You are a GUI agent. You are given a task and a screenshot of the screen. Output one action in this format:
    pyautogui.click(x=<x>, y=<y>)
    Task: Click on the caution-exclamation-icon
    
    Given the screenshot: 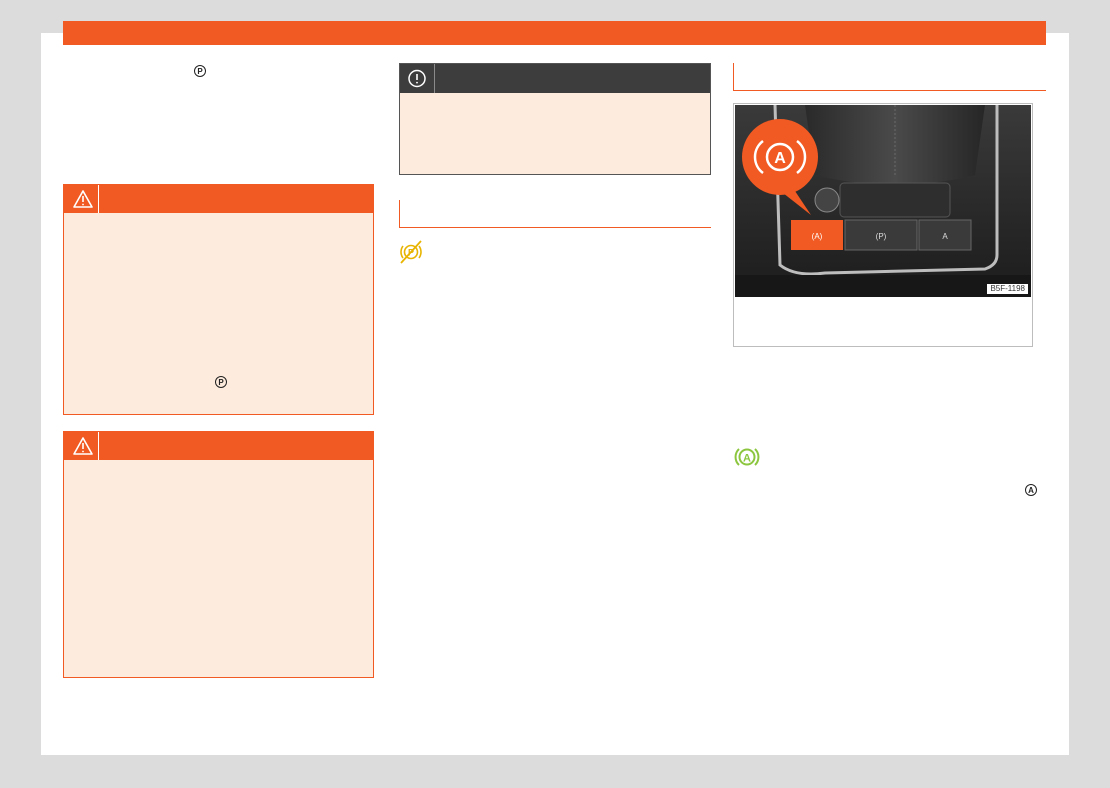 What is the action you would take?
    pyautogui.click(x=417, y=78)
    